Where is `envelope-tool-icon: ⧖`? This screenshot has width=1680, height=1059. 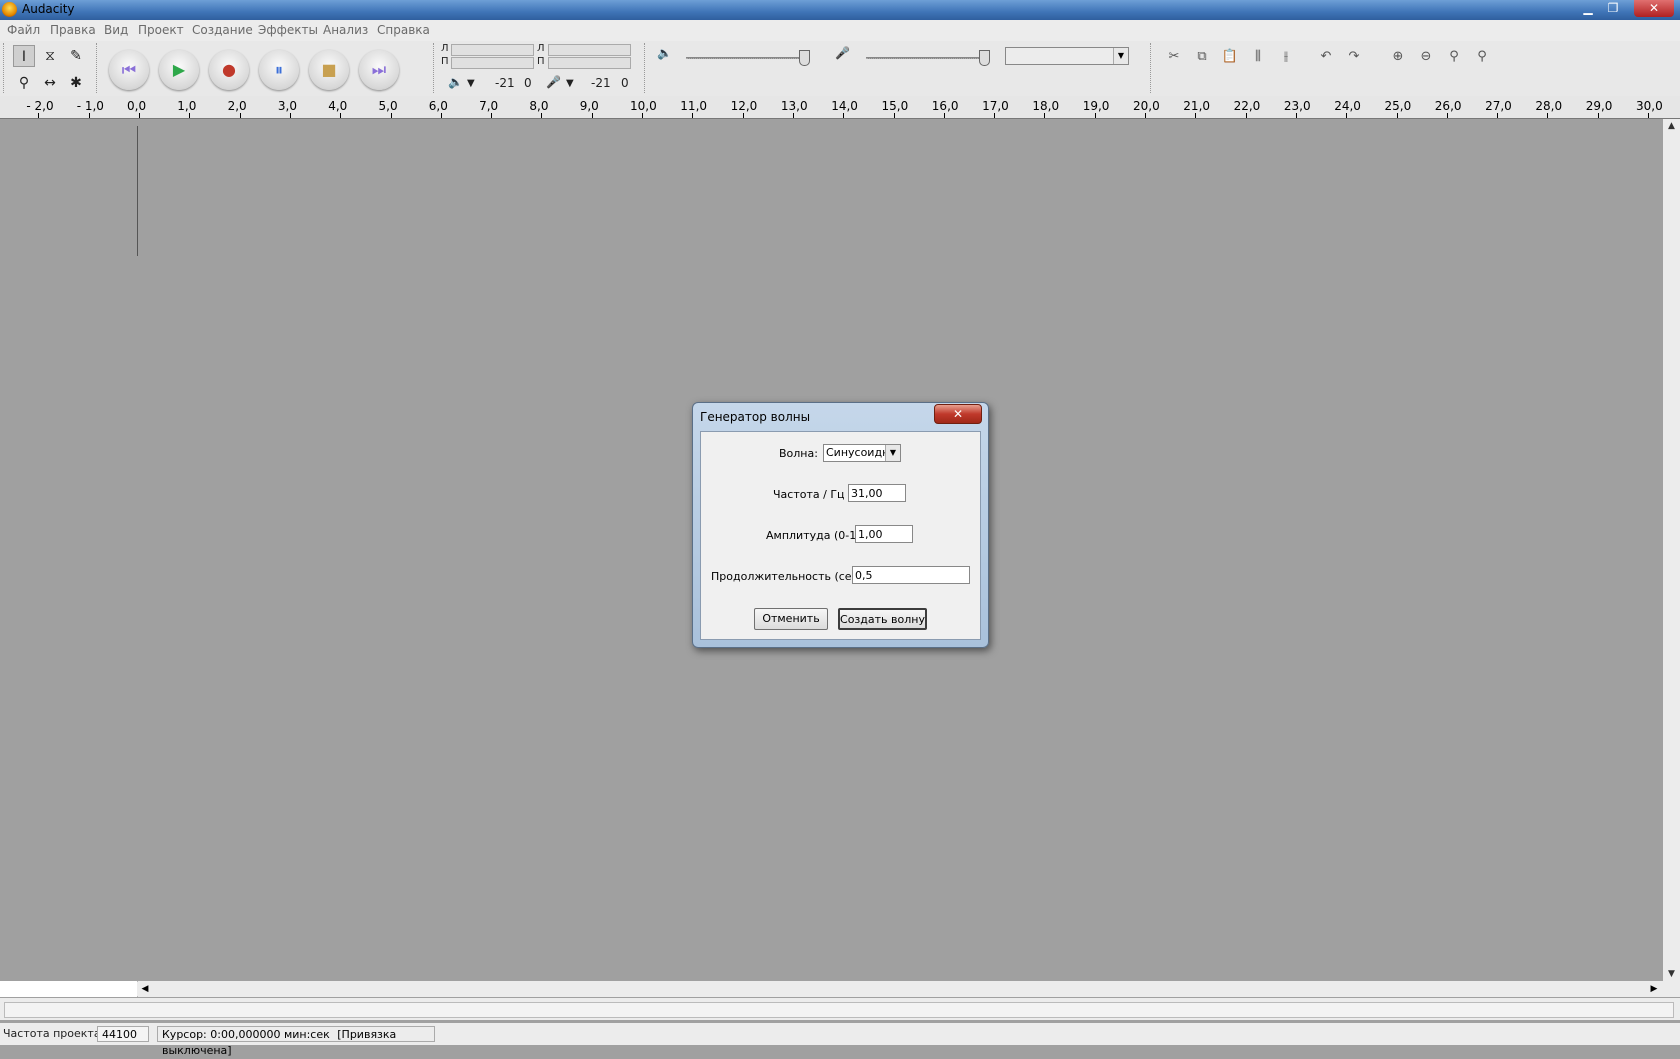
envelope-tool-icon: ⧖ is located at coordinates (50, 56).